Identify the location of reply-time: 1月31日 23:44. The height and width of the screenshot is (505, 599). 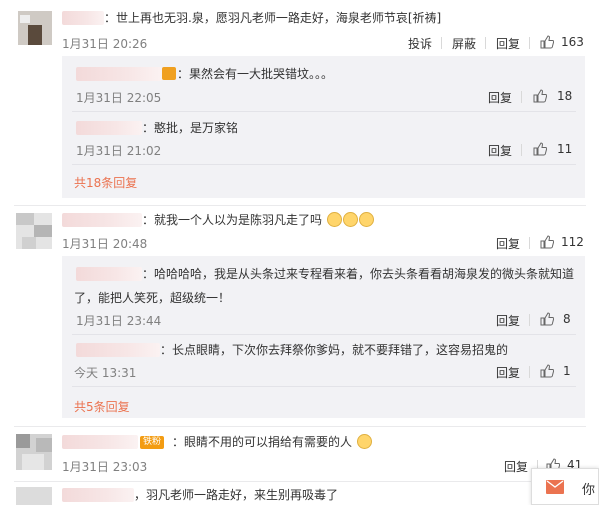
(119, 321).